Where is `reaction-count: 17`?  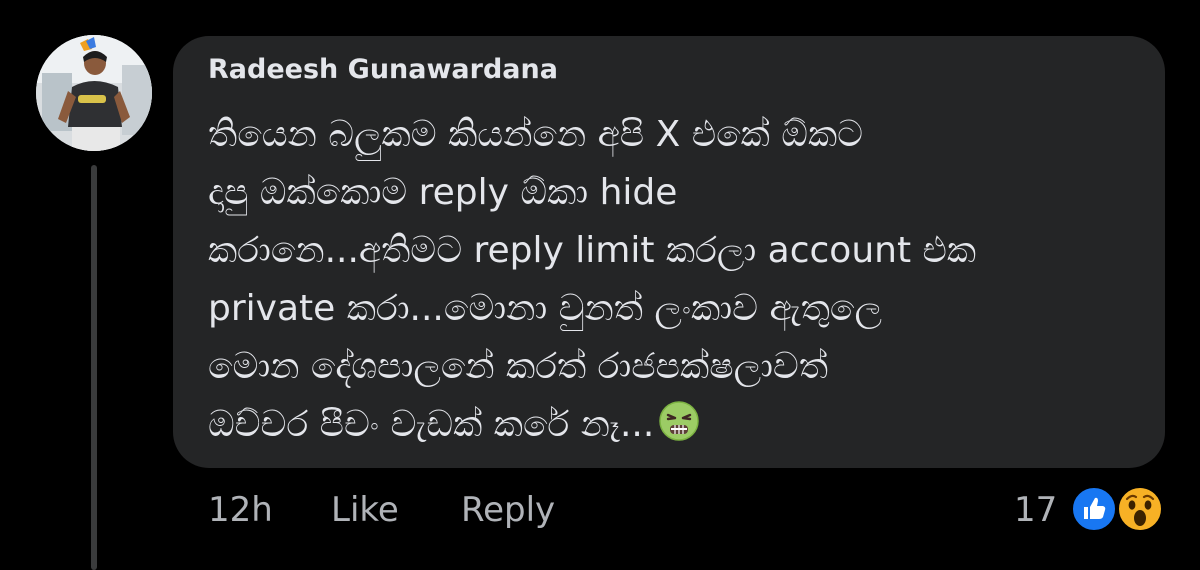 reaction-count: 17 is located at coordinates (1035, 510).